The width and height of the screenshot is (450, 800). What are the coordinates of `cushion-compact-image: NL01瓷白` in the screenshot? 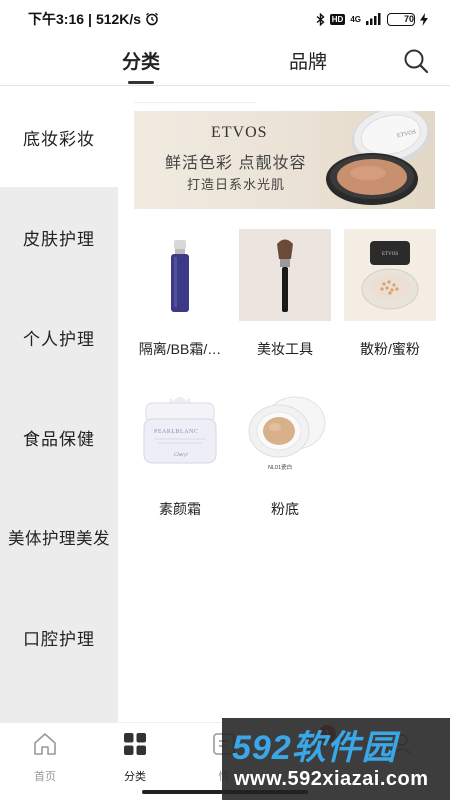 It's located at (287, 433).